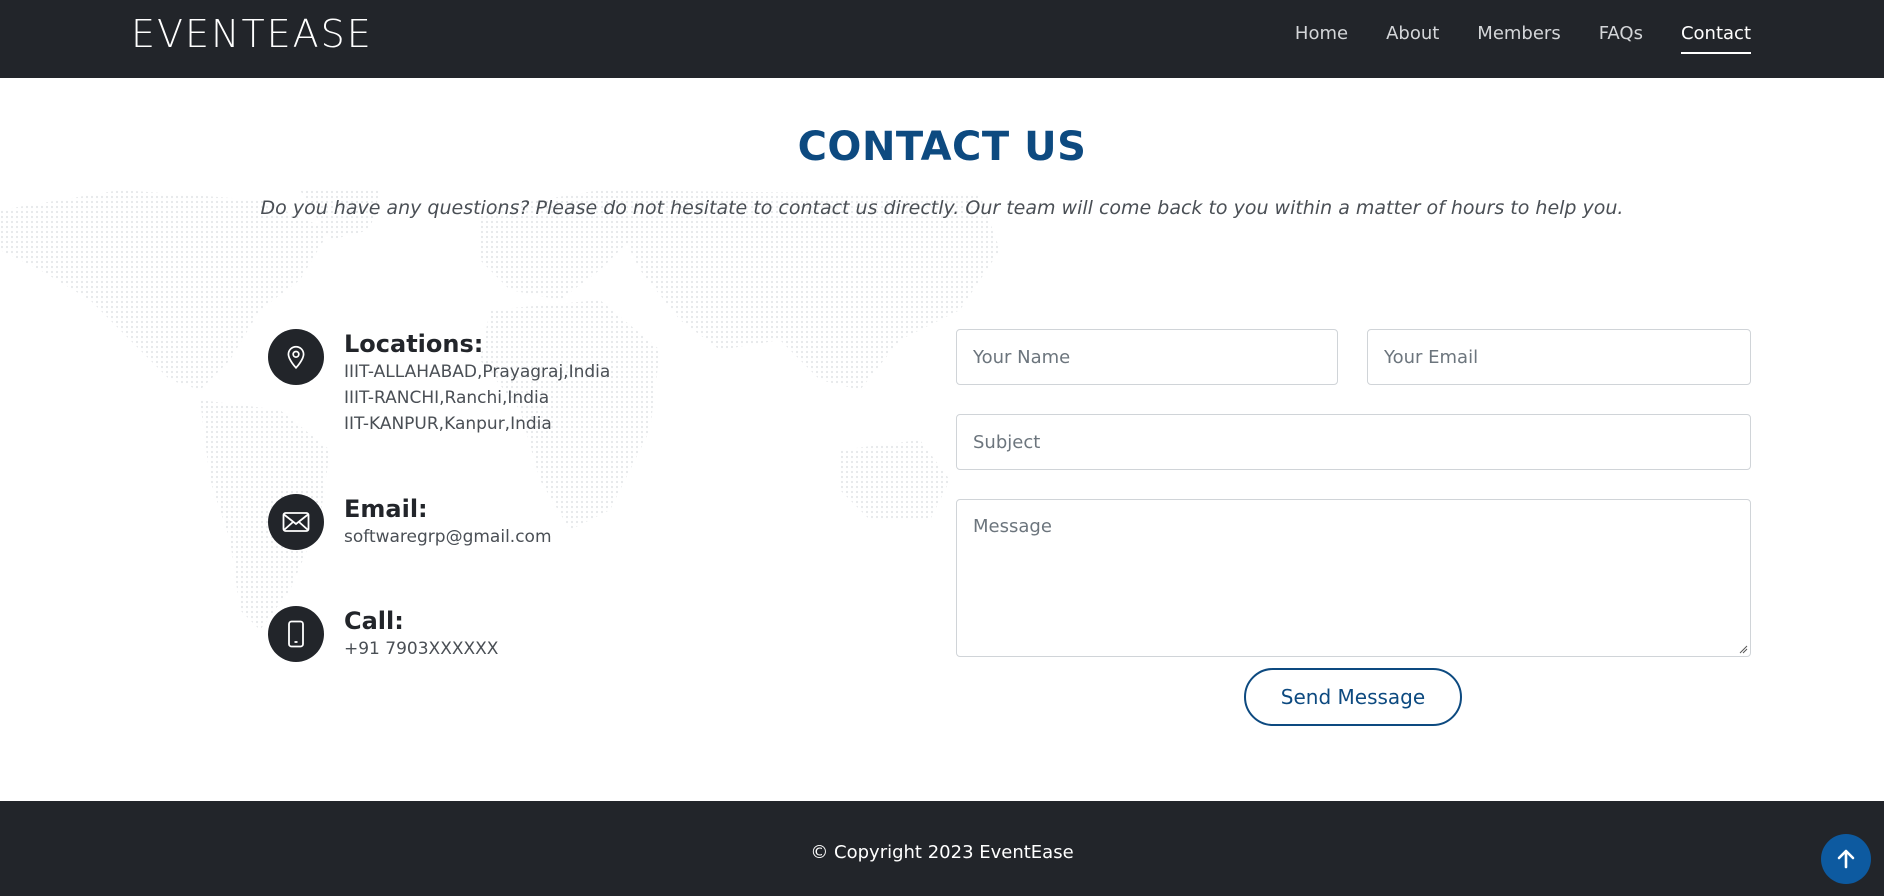  I want to click on site-logo: EVENTEASE, so click(252, 34).